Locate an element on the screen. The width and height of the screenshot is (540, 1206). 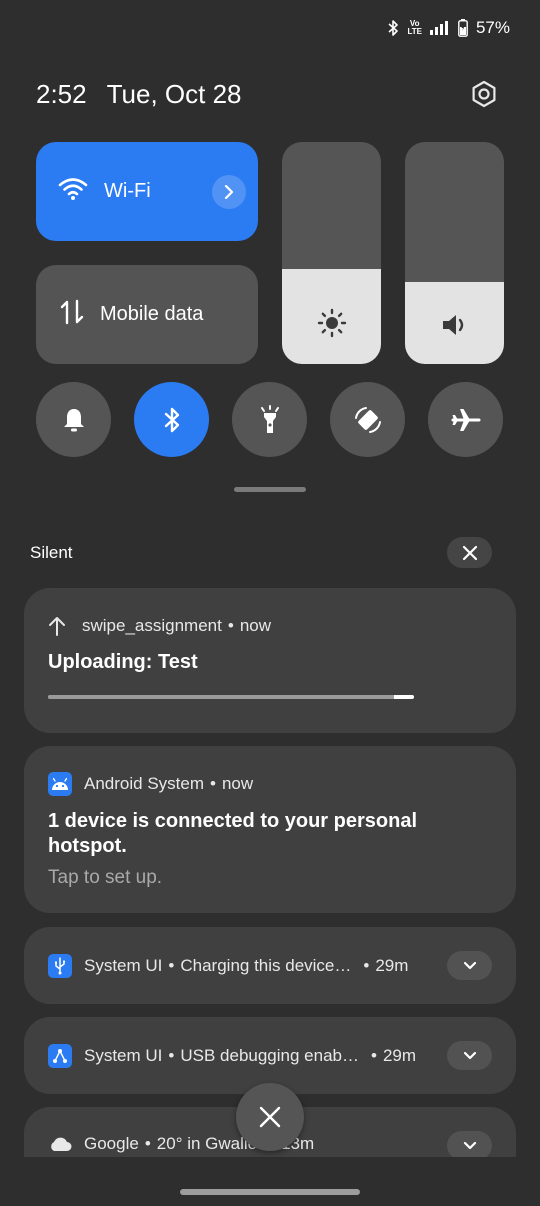
notification-app-name: Android System is located at coordinates (144, 783).